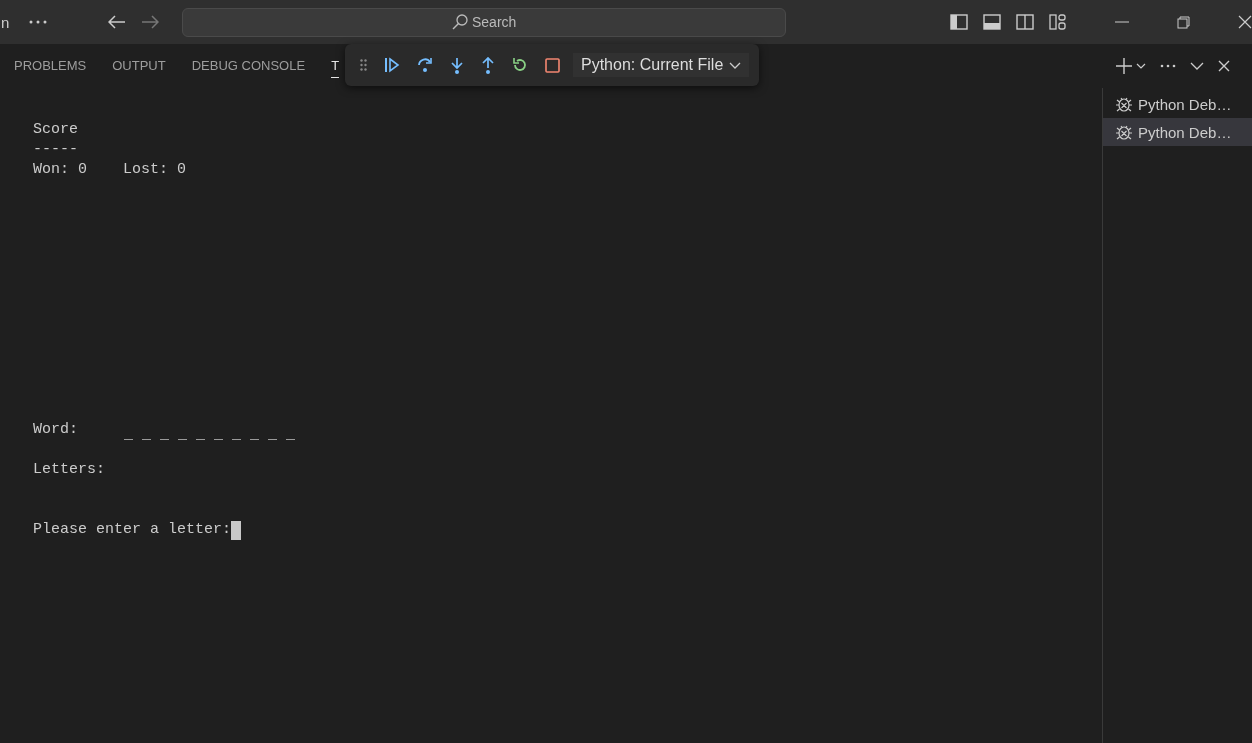 Image resolution: width=1252 pixels, height=743 pixels. Describe the element at coordinates (552, 65) in the screenshot. I see `stop-icon` at that location.